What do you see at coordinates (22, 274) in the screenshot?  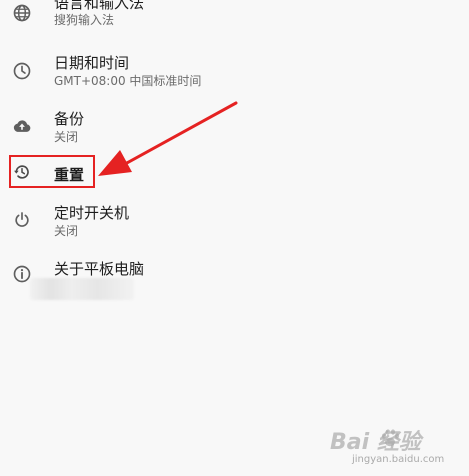 I see `info-icon` at bounding box center [22, 274].